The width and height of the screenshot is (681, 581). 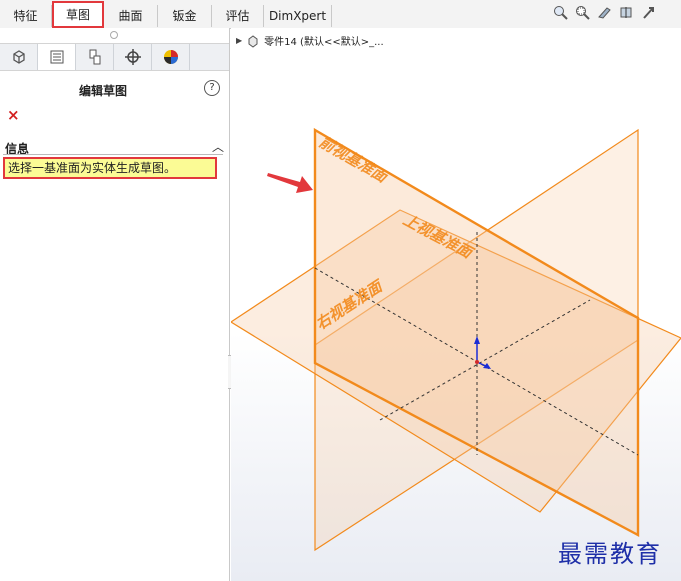 I want to click on tab-sketch: 草图, so click(x=78, y=14).